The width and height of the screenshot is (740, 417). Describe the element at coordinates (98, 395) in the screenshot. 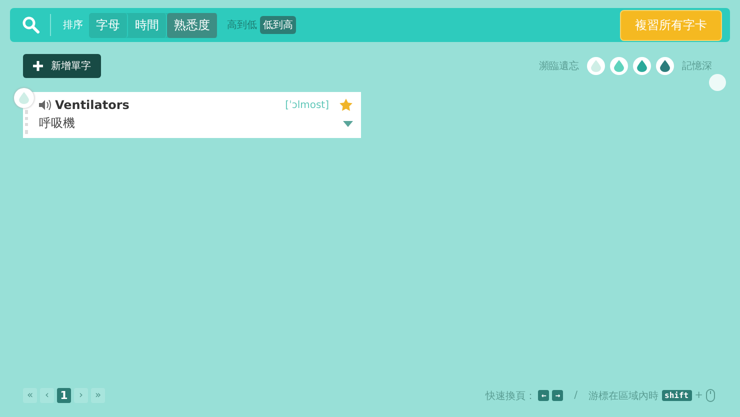

I see `last-page-button: »` at that location.